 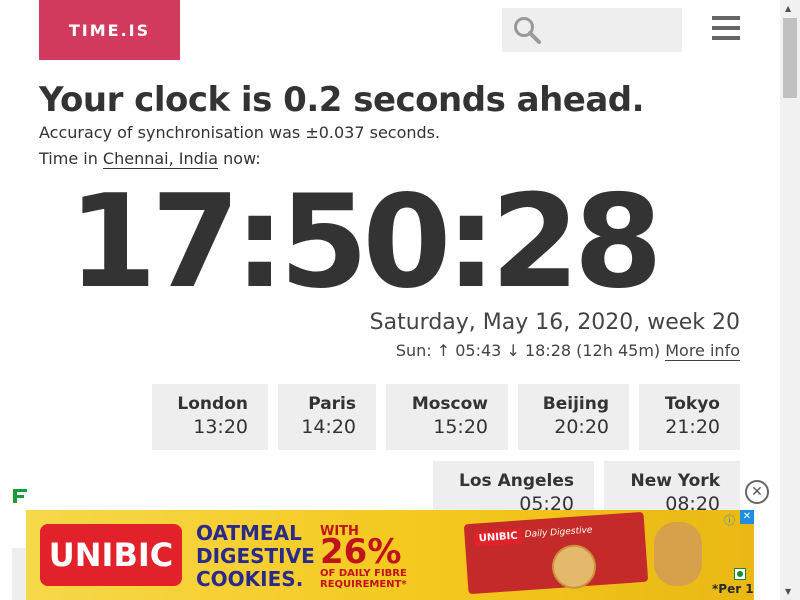 What do you see at coordinates (675, 481) in the screenshot?
I see `city-name: New York` at bounding box center [675, 481].